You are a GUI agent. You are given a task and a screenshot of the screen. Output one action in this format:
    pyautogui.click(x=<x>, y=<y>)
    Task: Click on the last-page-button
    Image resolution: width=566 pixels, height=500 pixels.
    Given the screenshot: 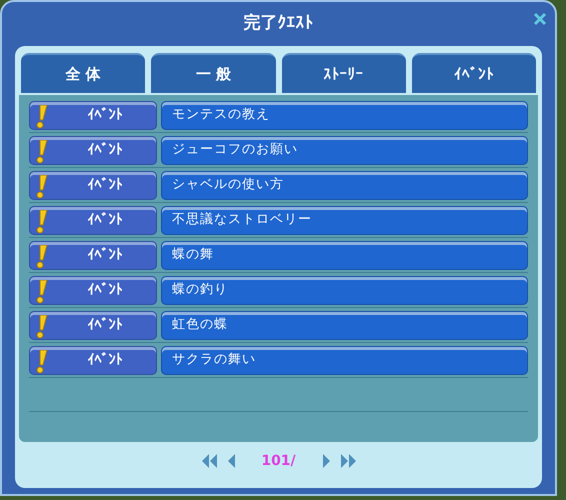 What is the action you would take?
    pyautogui.click(x=347, y=461)
    